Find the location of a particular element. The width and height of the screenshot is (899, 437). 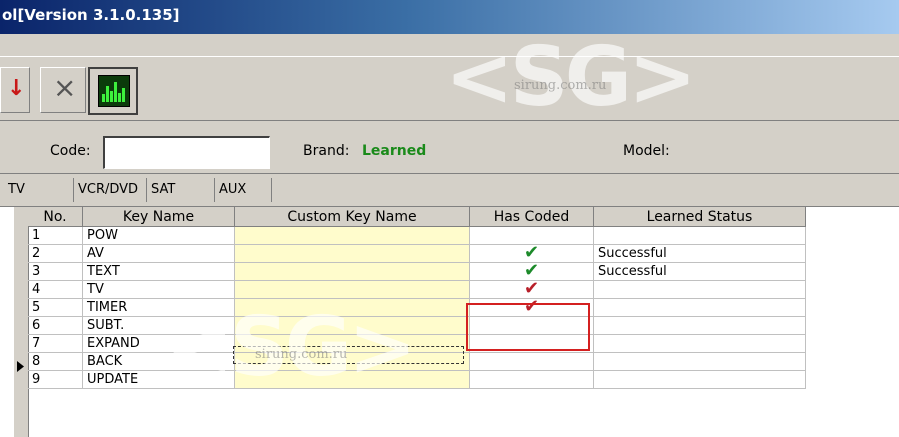

brand-label: Brand: is located at coordinates (326, 151).